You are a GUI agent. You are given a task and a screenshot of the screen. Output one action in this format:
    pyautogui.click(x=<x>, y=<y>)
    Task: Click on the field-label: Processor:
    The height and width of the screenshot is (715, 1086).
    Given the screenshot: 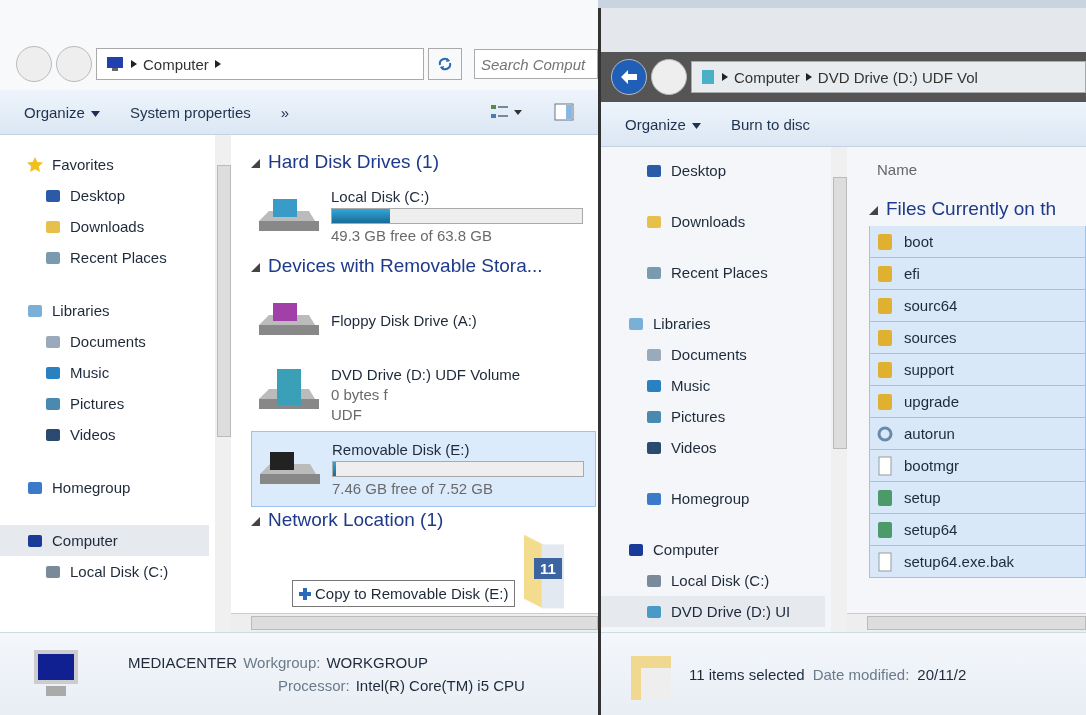 What is the action you would take?
    pyautogui.click(x=314, y=685)
    